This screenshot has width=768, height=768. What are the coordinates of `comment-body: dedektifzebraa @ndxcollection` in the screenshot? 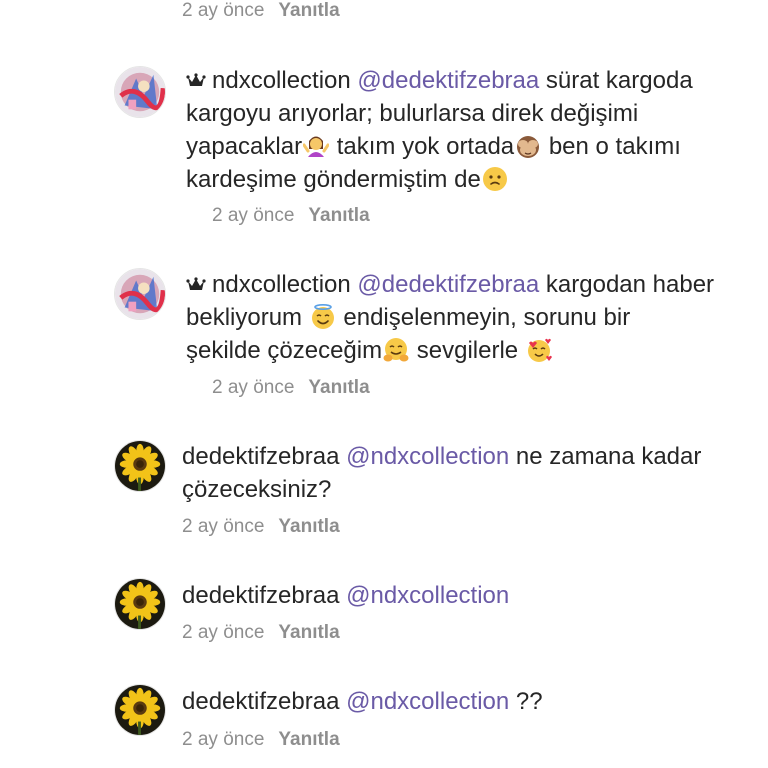 It's located at (462, 595).